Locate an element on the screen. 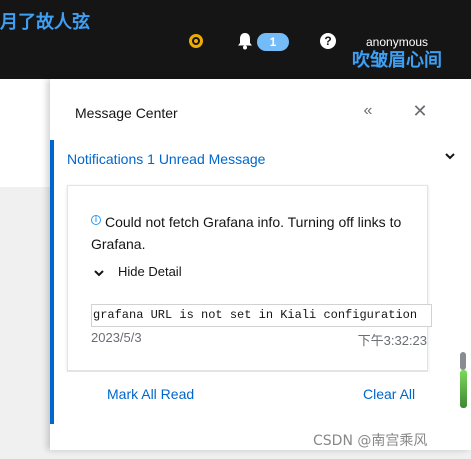 This screenshot has height=459, width=471. scrollbar is located at coordinates (463, 381).